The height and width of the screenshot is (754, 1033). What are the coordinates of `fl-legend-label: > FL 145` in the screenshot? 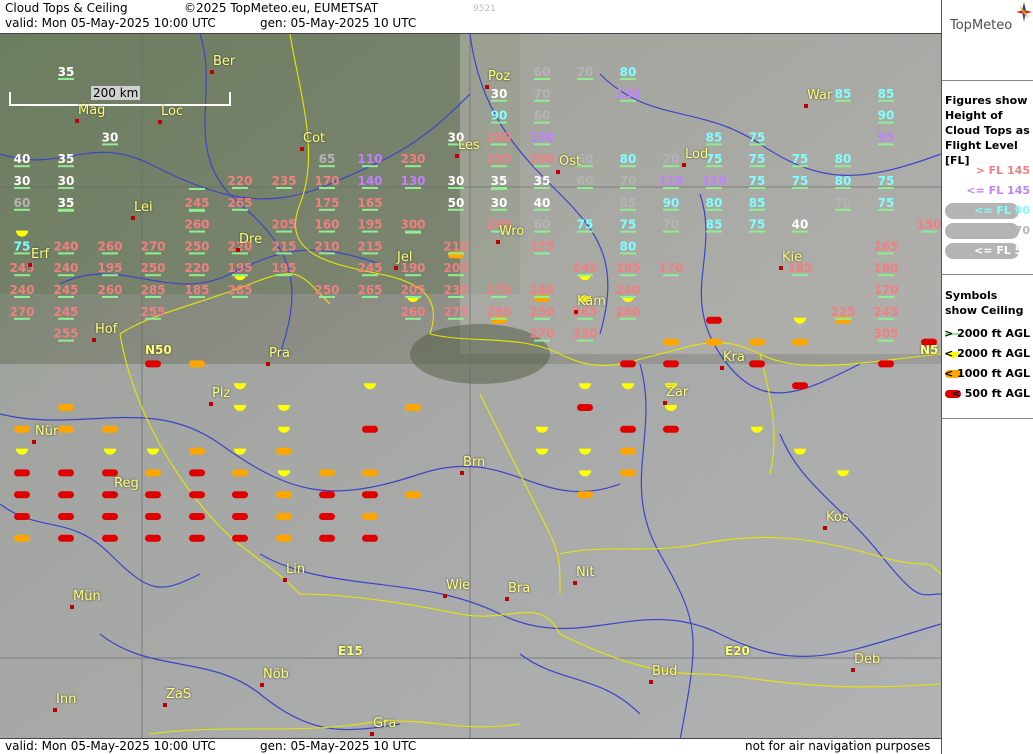 It's located at (1002, 170).